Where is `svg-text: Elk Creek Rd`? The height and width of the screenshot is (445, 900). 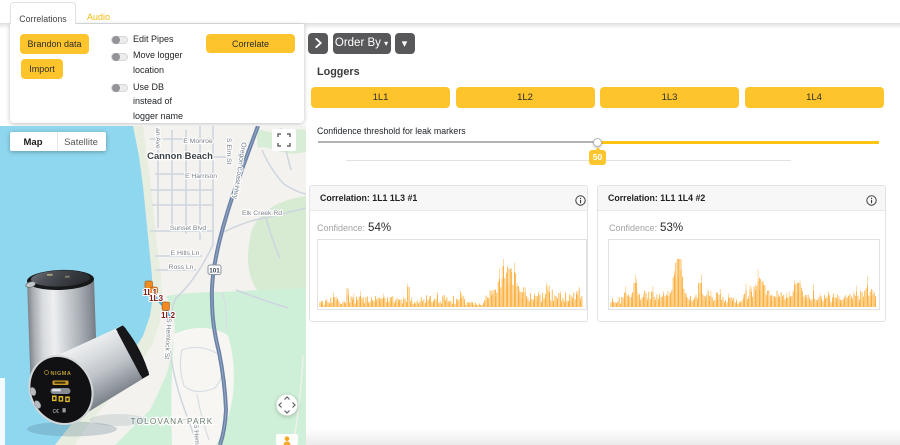 svg-text: Elk Creek Rd is located at coordinates (262, 213).